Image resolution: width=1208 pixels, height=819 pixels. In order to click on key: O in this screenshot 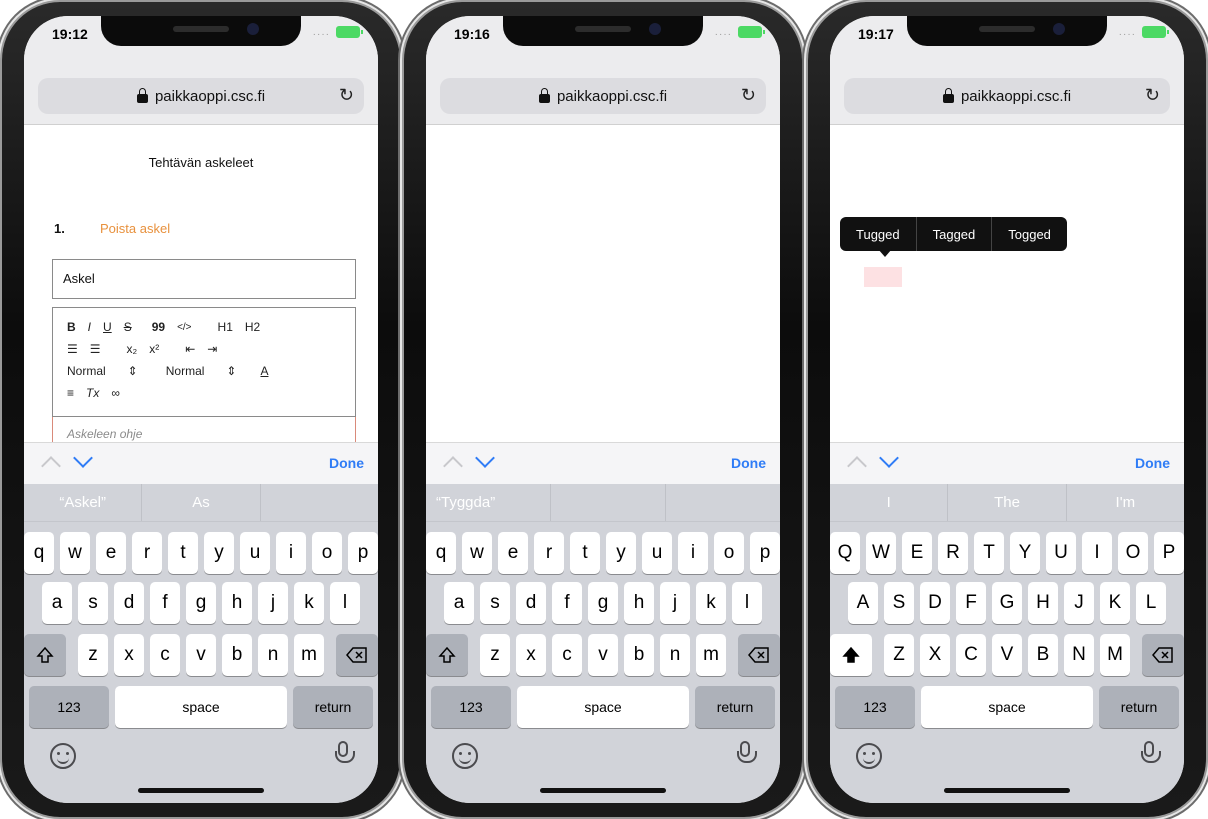, I will do `click(1133, 553)`.